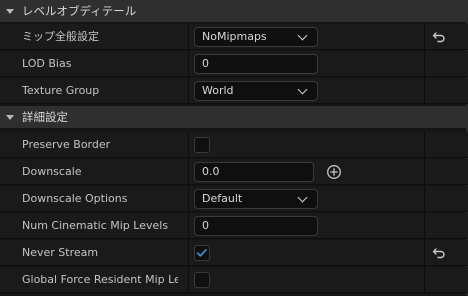 The image size is (468, 296). Describe the element at coordinates (52, 171) in the screenshot. I see `property-label: Downscale` at that location.